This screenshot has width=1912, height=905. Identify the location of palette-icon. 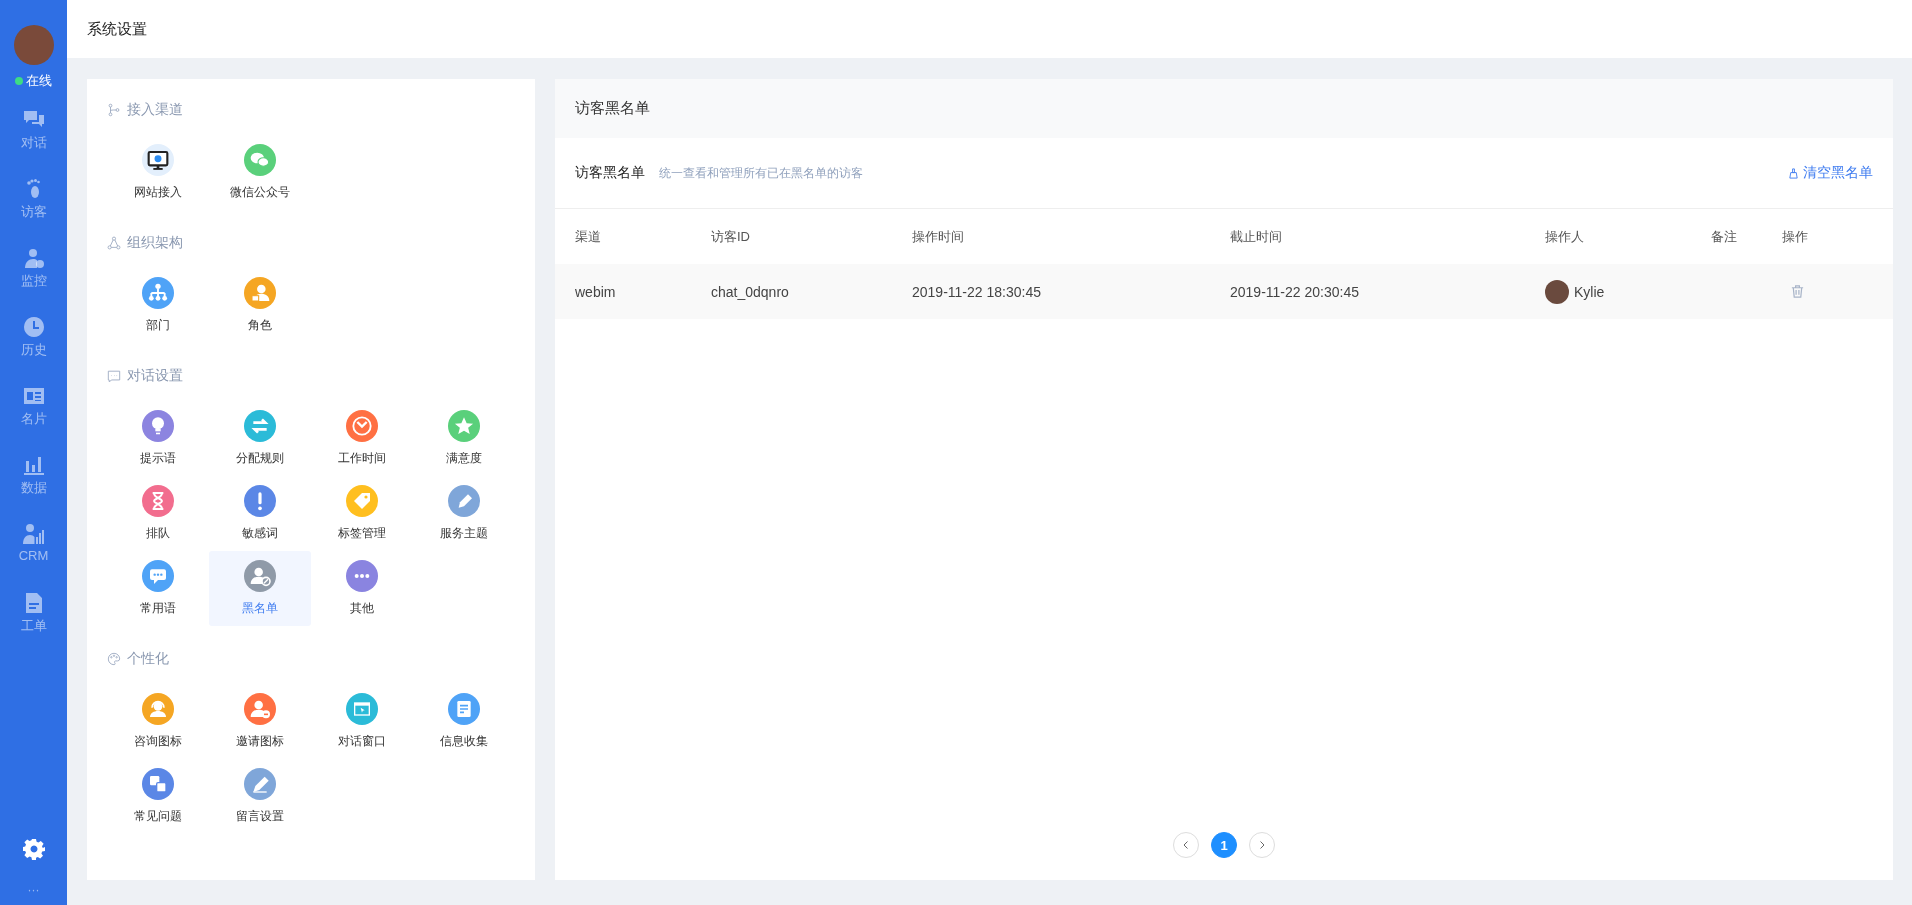
(114, 659).